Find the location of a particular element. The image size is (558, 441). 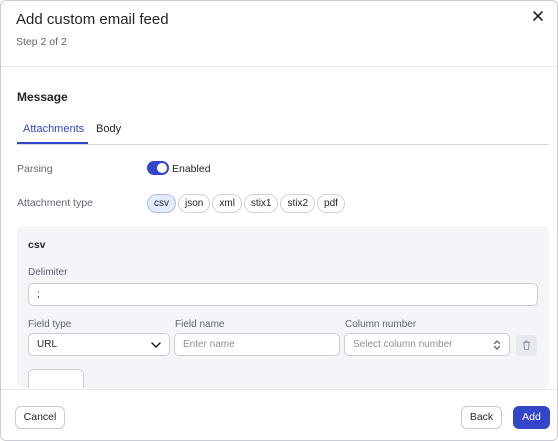

parsing-toggle is located at coordinates (158, 168).